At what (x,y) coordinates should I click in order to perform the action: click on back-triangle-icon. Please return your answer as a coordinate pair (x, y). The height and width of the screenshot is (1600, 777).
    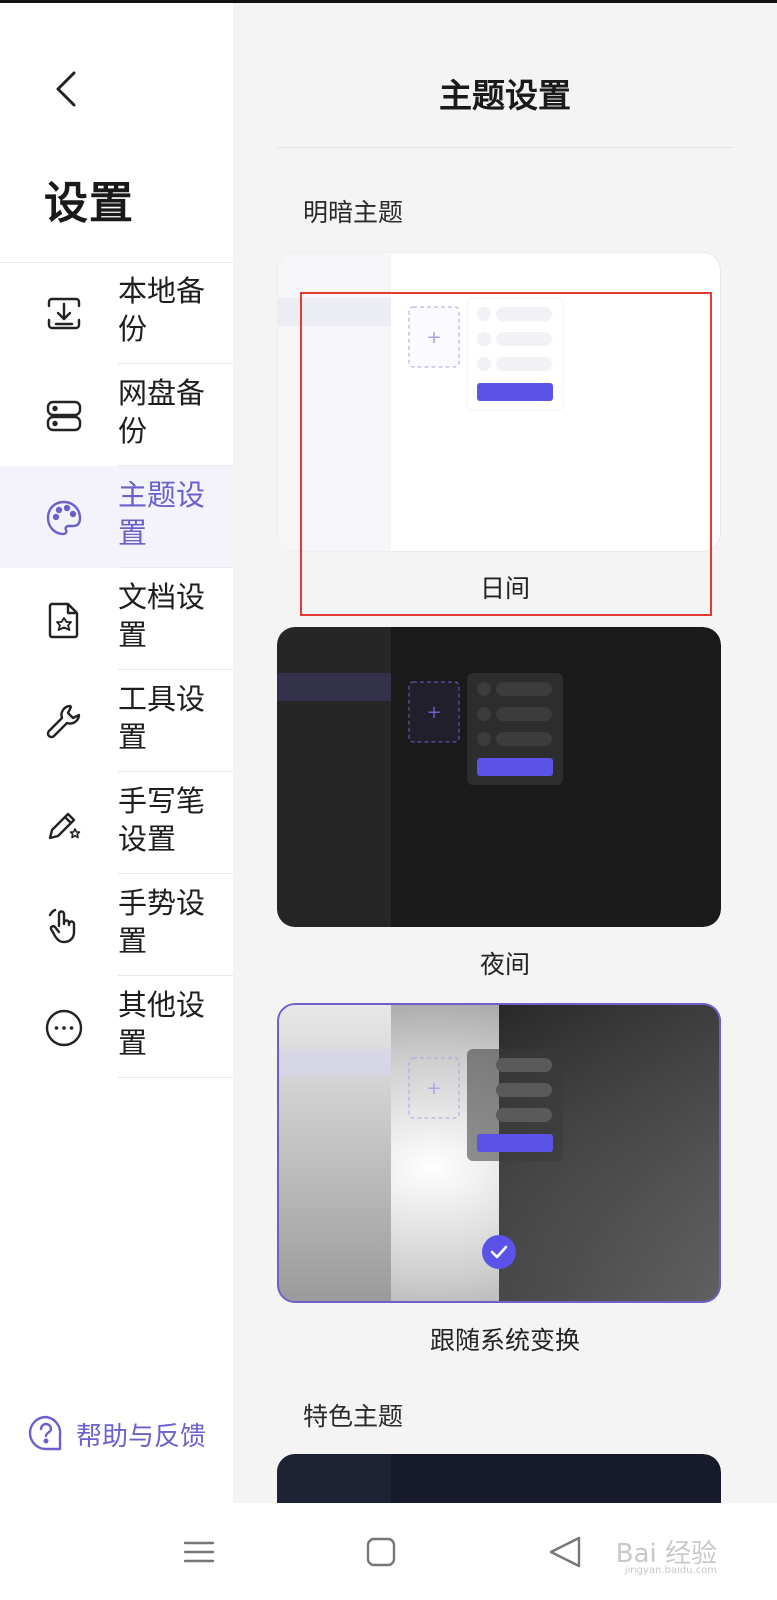
    Looking at the image, I should click on (565, 1552).